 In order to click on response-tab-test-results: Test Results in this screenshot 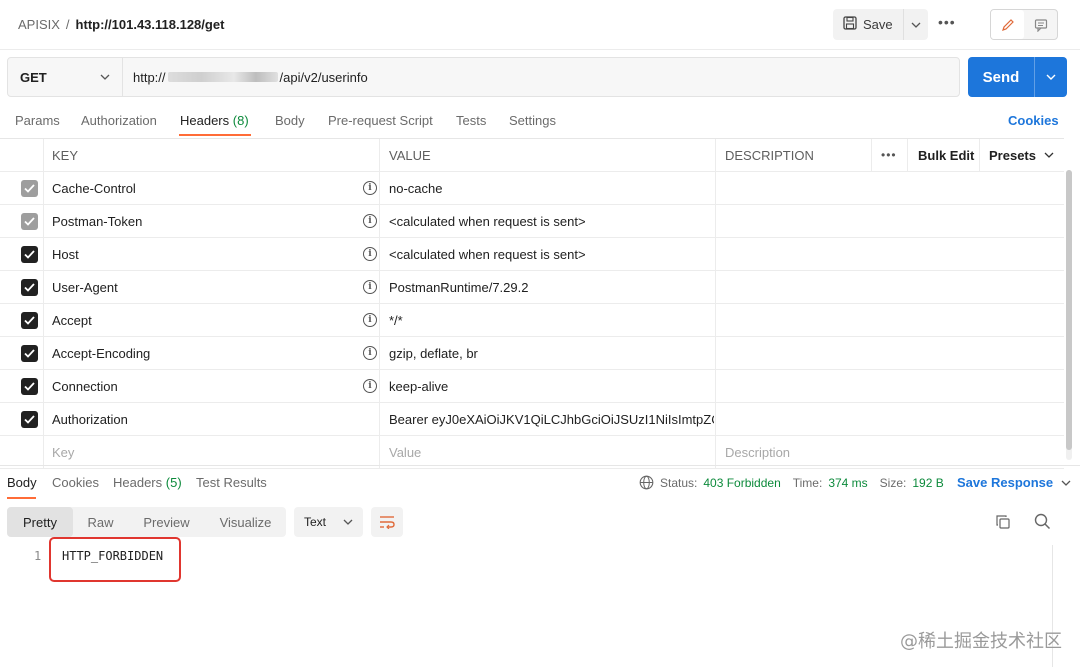, I will do `click(231, 482)`.